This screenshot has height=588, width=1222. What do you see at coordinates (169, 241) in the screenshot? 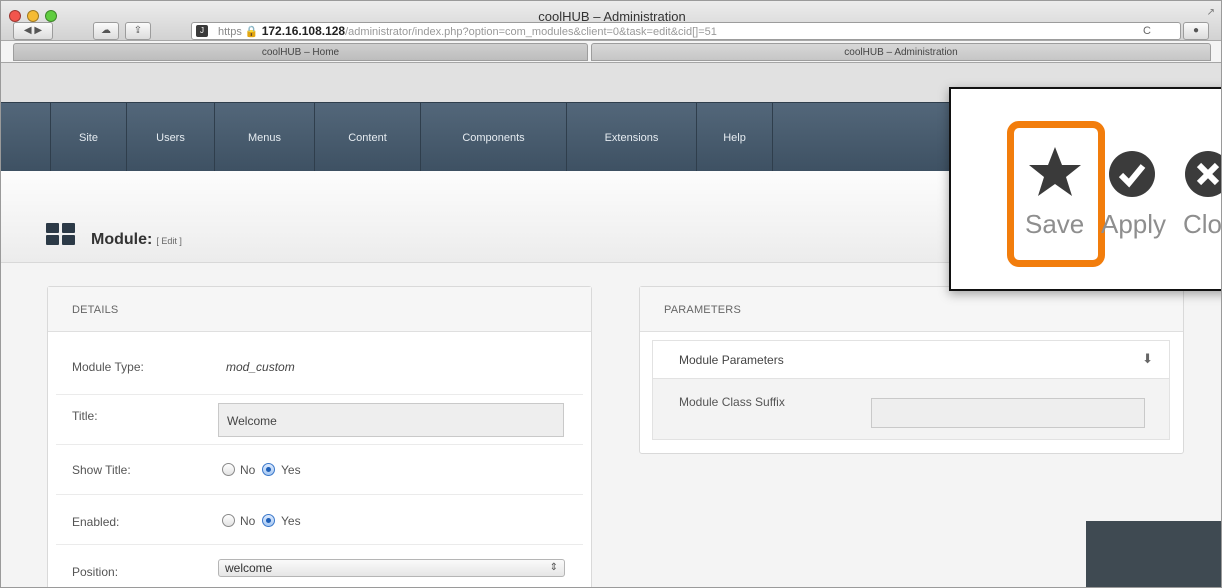
I see `page-subtitle: [ Edit ]` at bounding box center [169, 241].